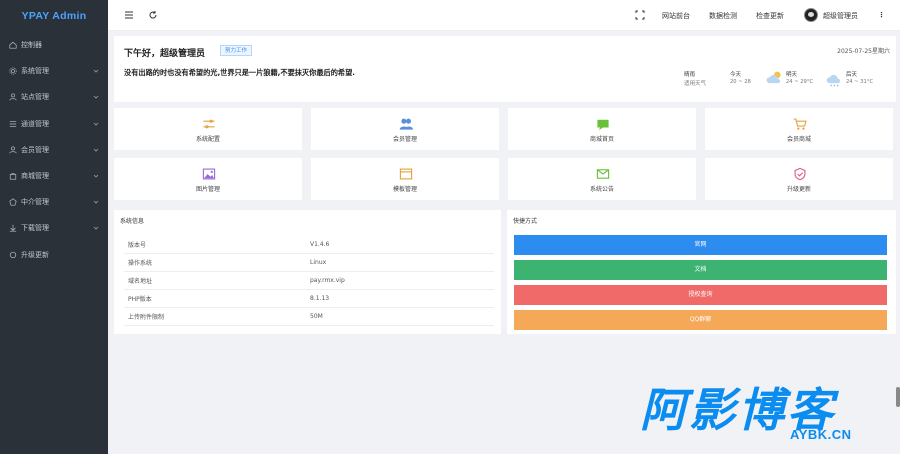 This screenshot has height=454, width=900. I want to click on tile-label: 模板管理, so click(404, 189).